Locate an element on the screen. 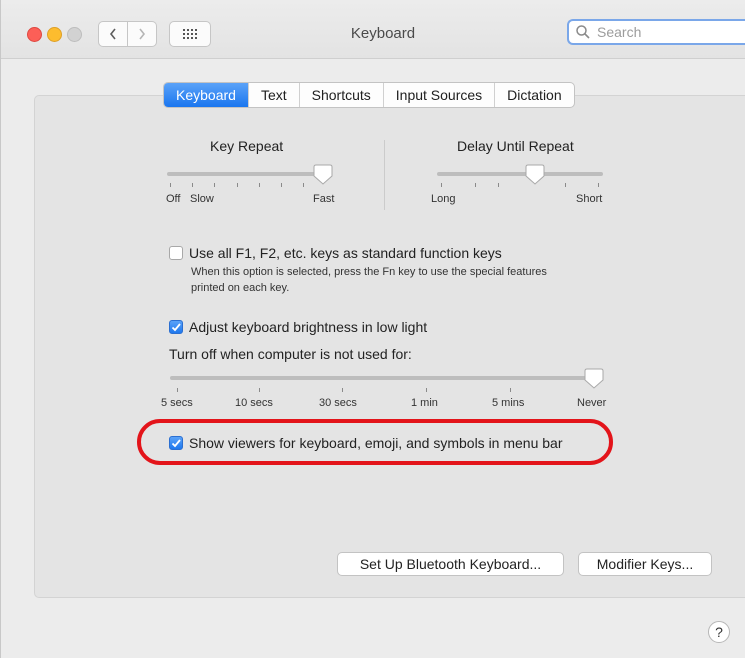 This screenshot has width=745, height=658. turn-off-track is located at coordinates (385, 378).